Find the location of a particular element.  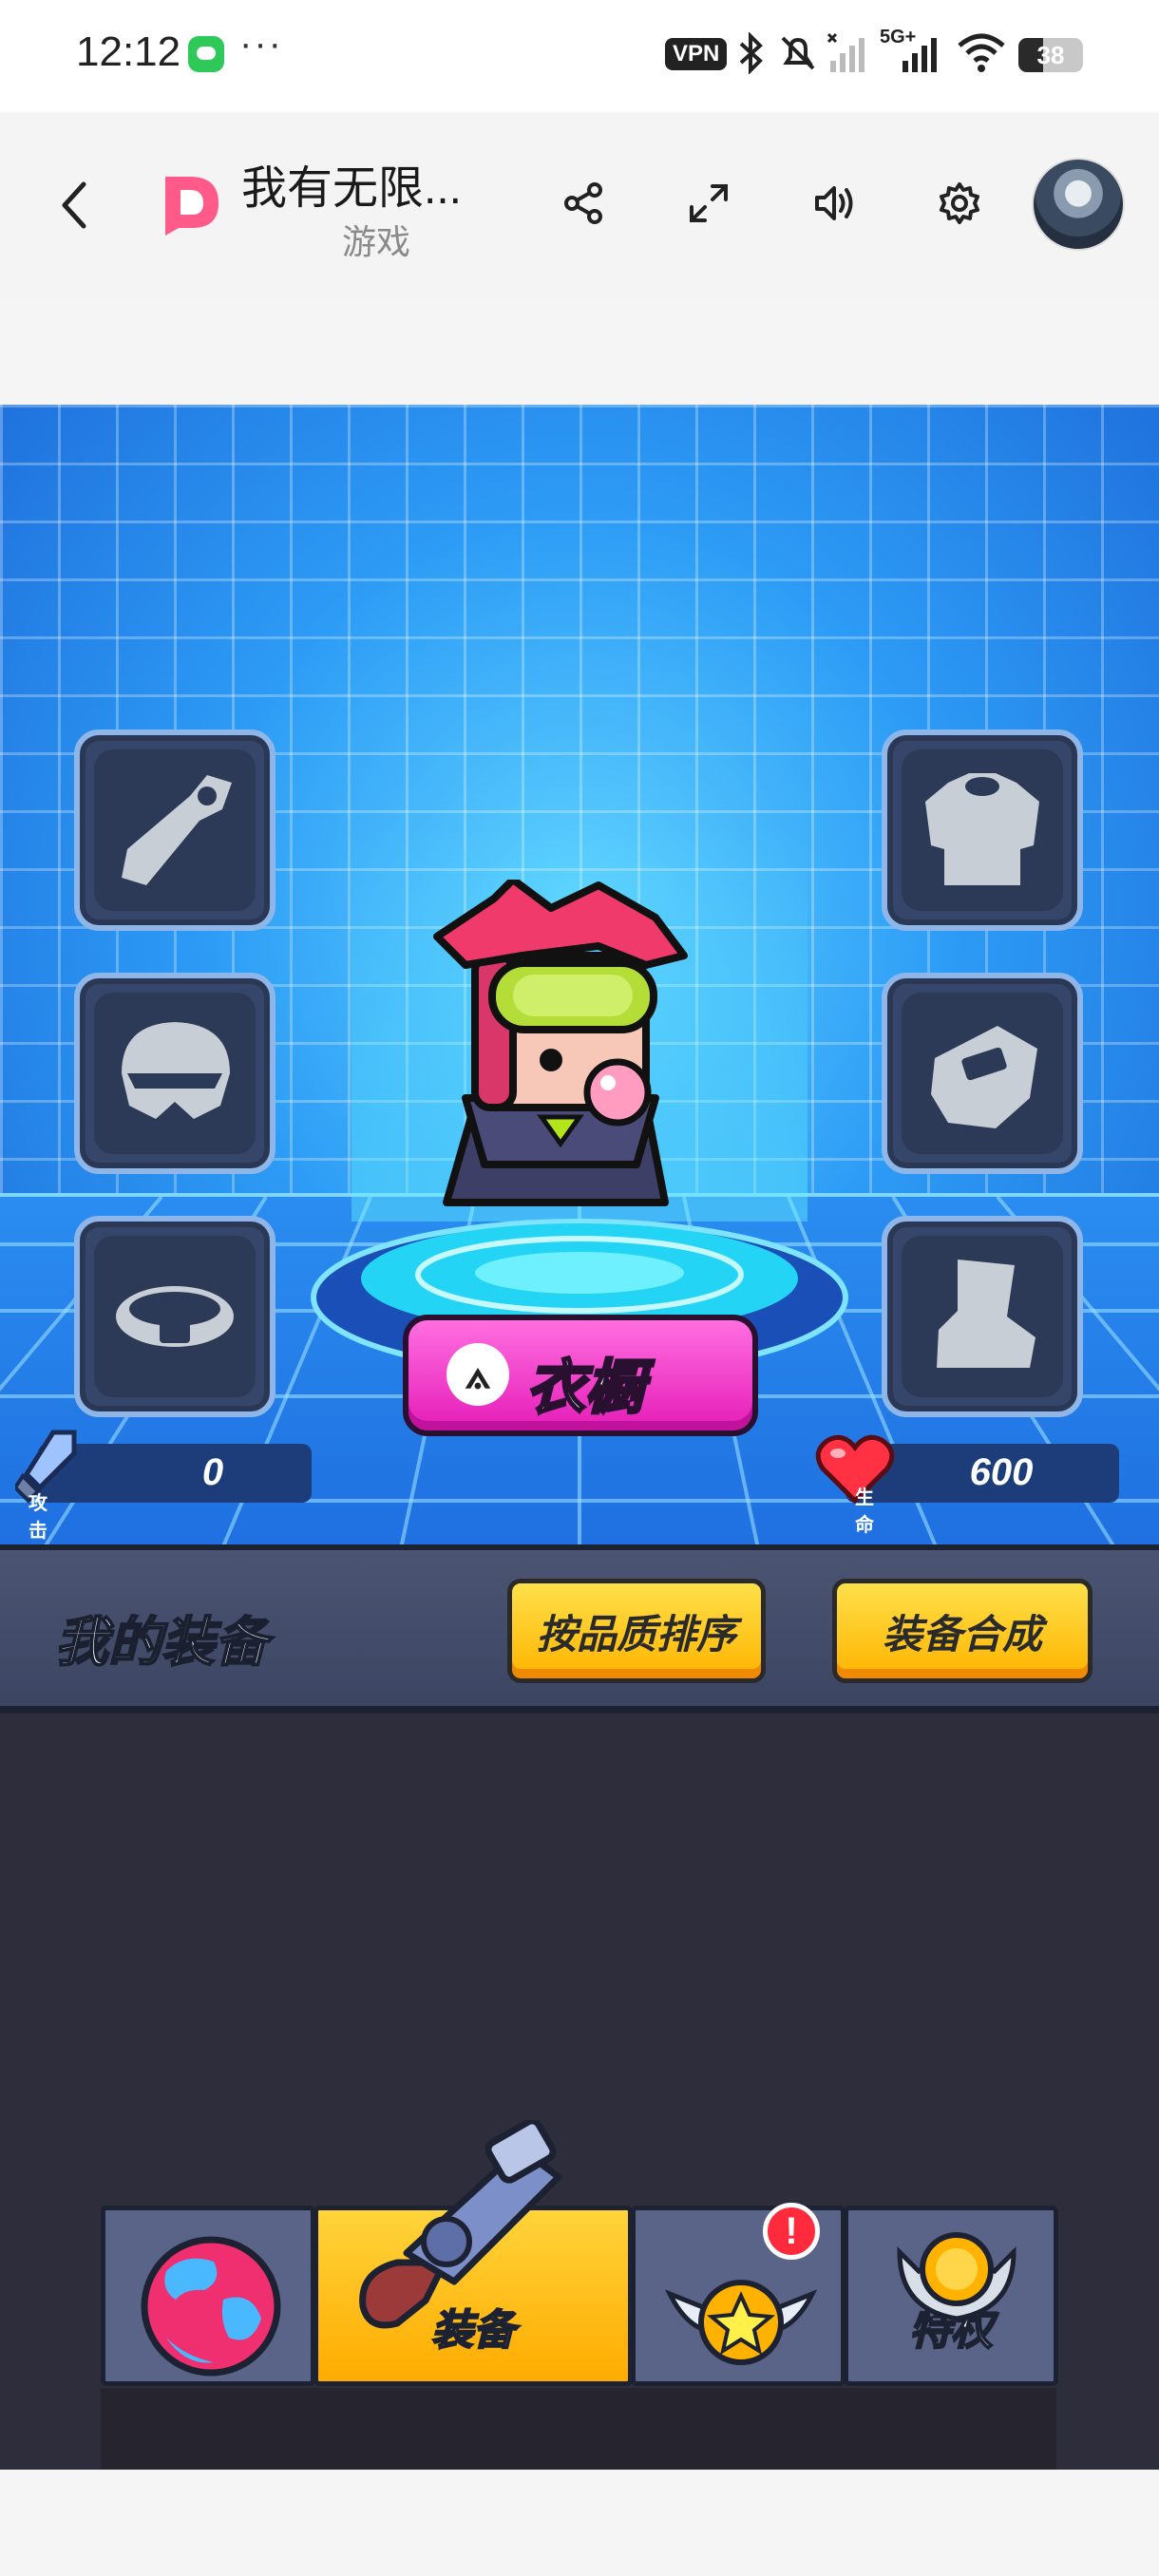

bottom-tab-bar: 装备 ! 特权 is located at coordinates (579, 2256).